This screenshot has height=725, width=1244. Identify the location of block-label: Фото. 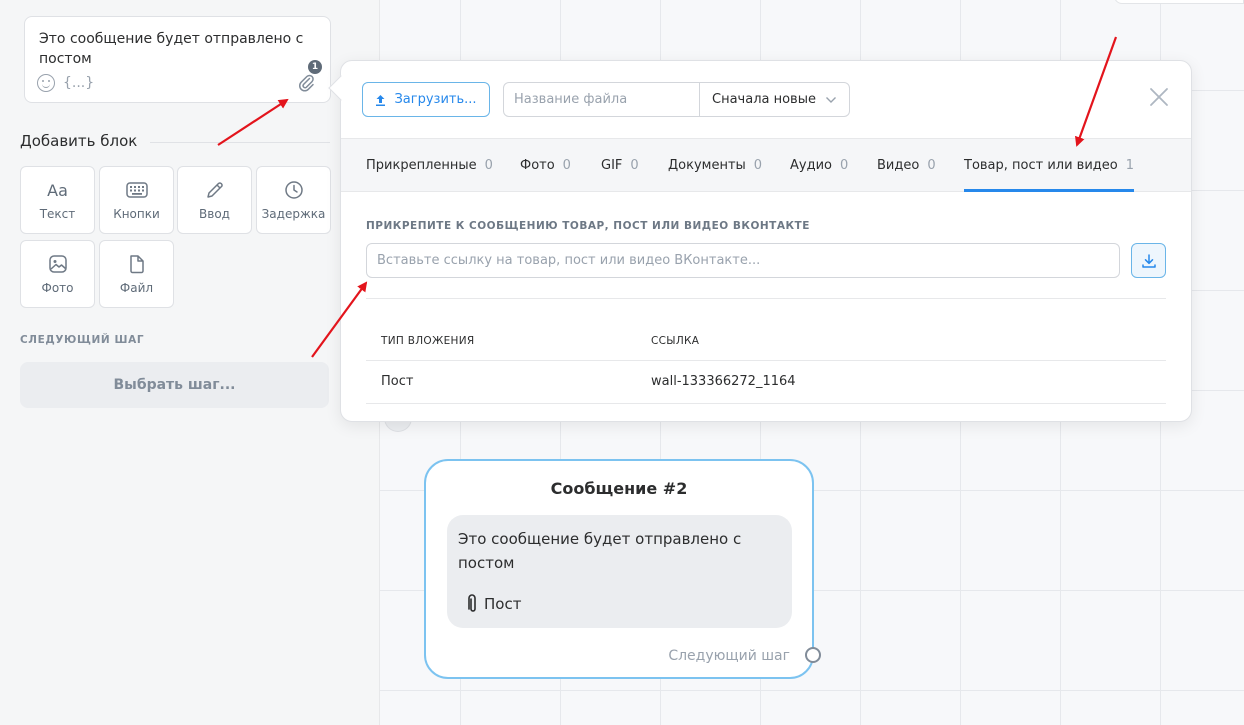
(57, 288).